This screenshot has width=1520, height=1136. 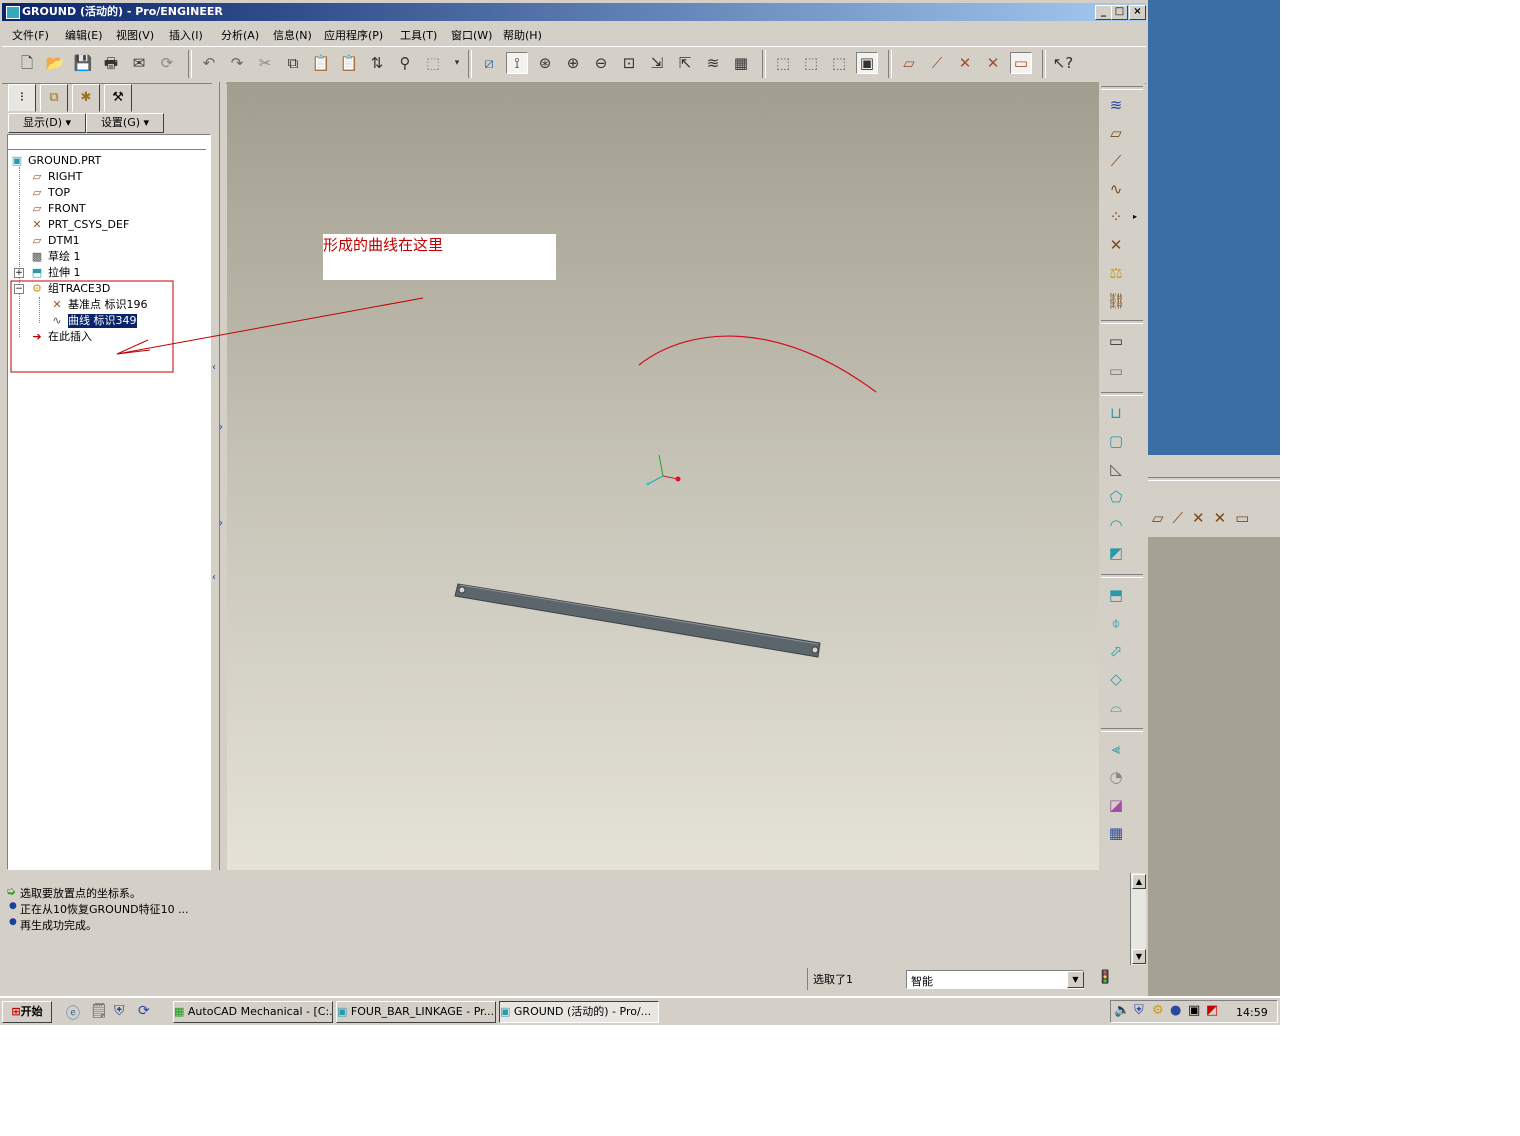 I want to click on quicklaunch-app-icon: ⛨, so click(x=119, y=1011).